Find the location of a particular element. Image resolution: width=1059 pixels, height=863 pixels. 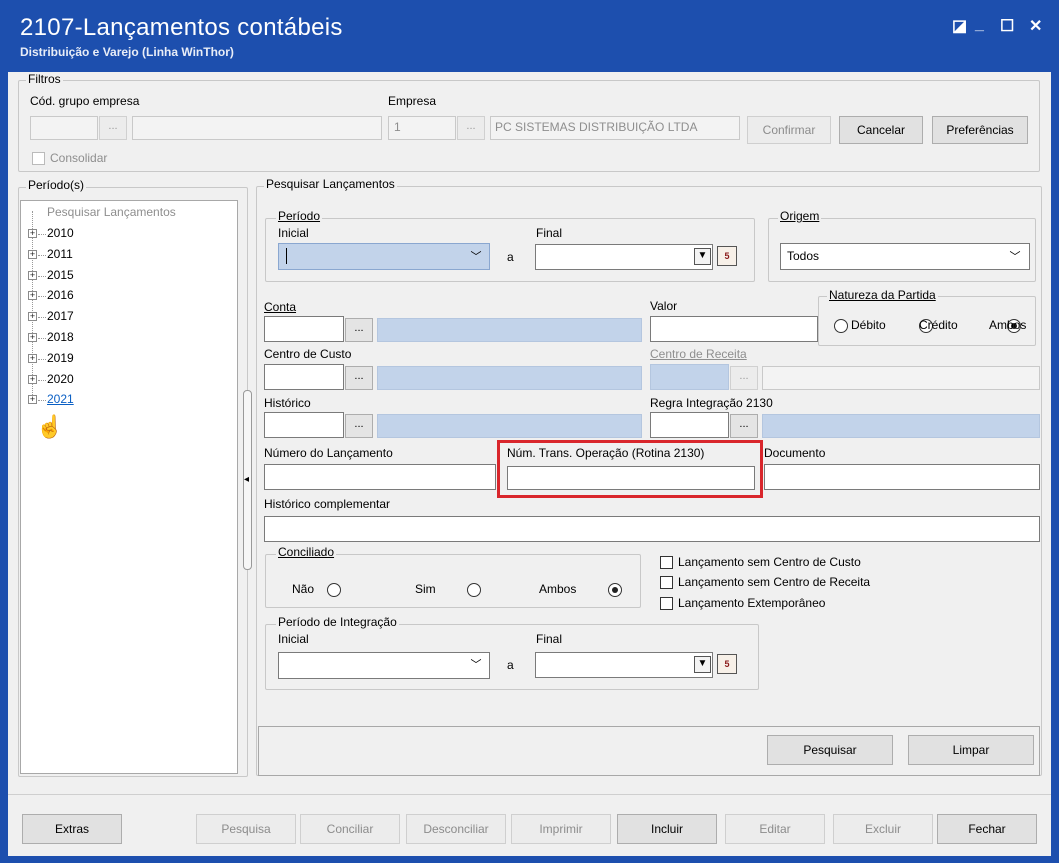

num-trans-input is located at coordinates (631, 478).